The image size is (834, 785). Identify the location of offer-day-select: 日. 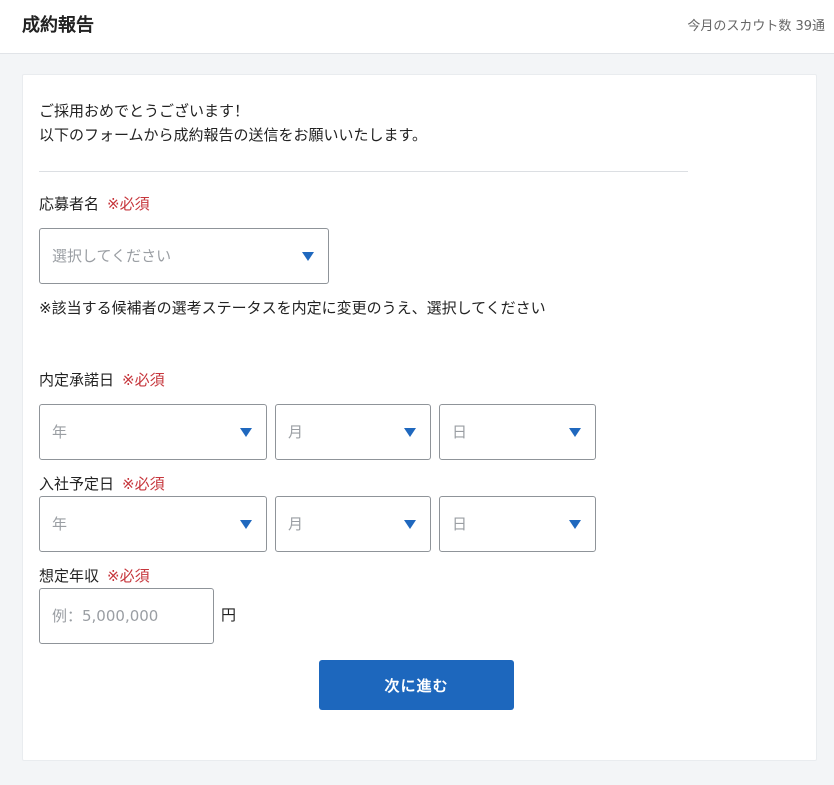
(517, 432).